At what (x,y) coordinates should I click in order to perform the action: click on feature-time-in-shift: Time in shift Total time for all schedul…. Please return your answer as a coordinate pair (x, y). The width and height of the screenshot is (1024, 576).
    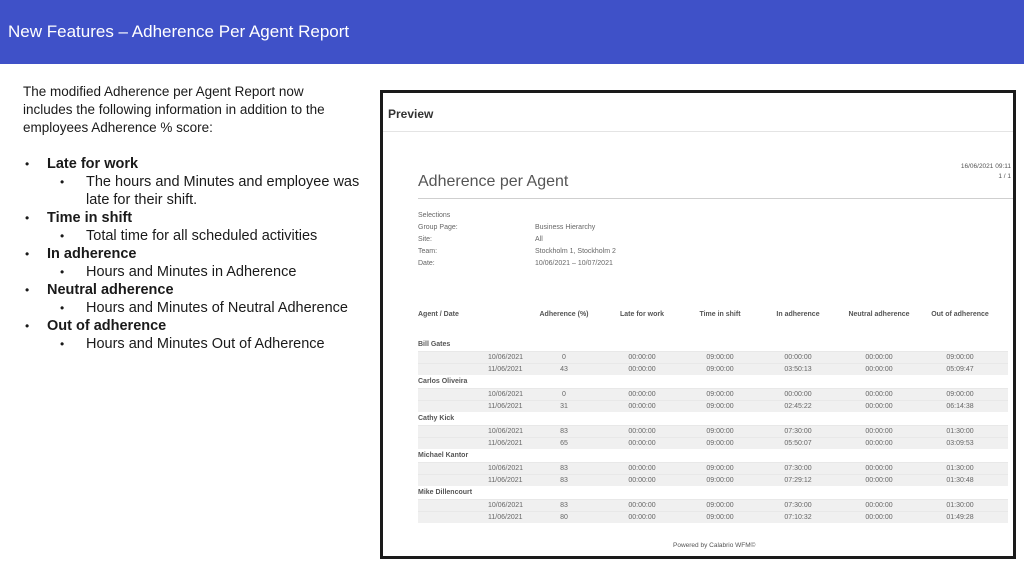
    Looking at the image, I should click on (193, 227).